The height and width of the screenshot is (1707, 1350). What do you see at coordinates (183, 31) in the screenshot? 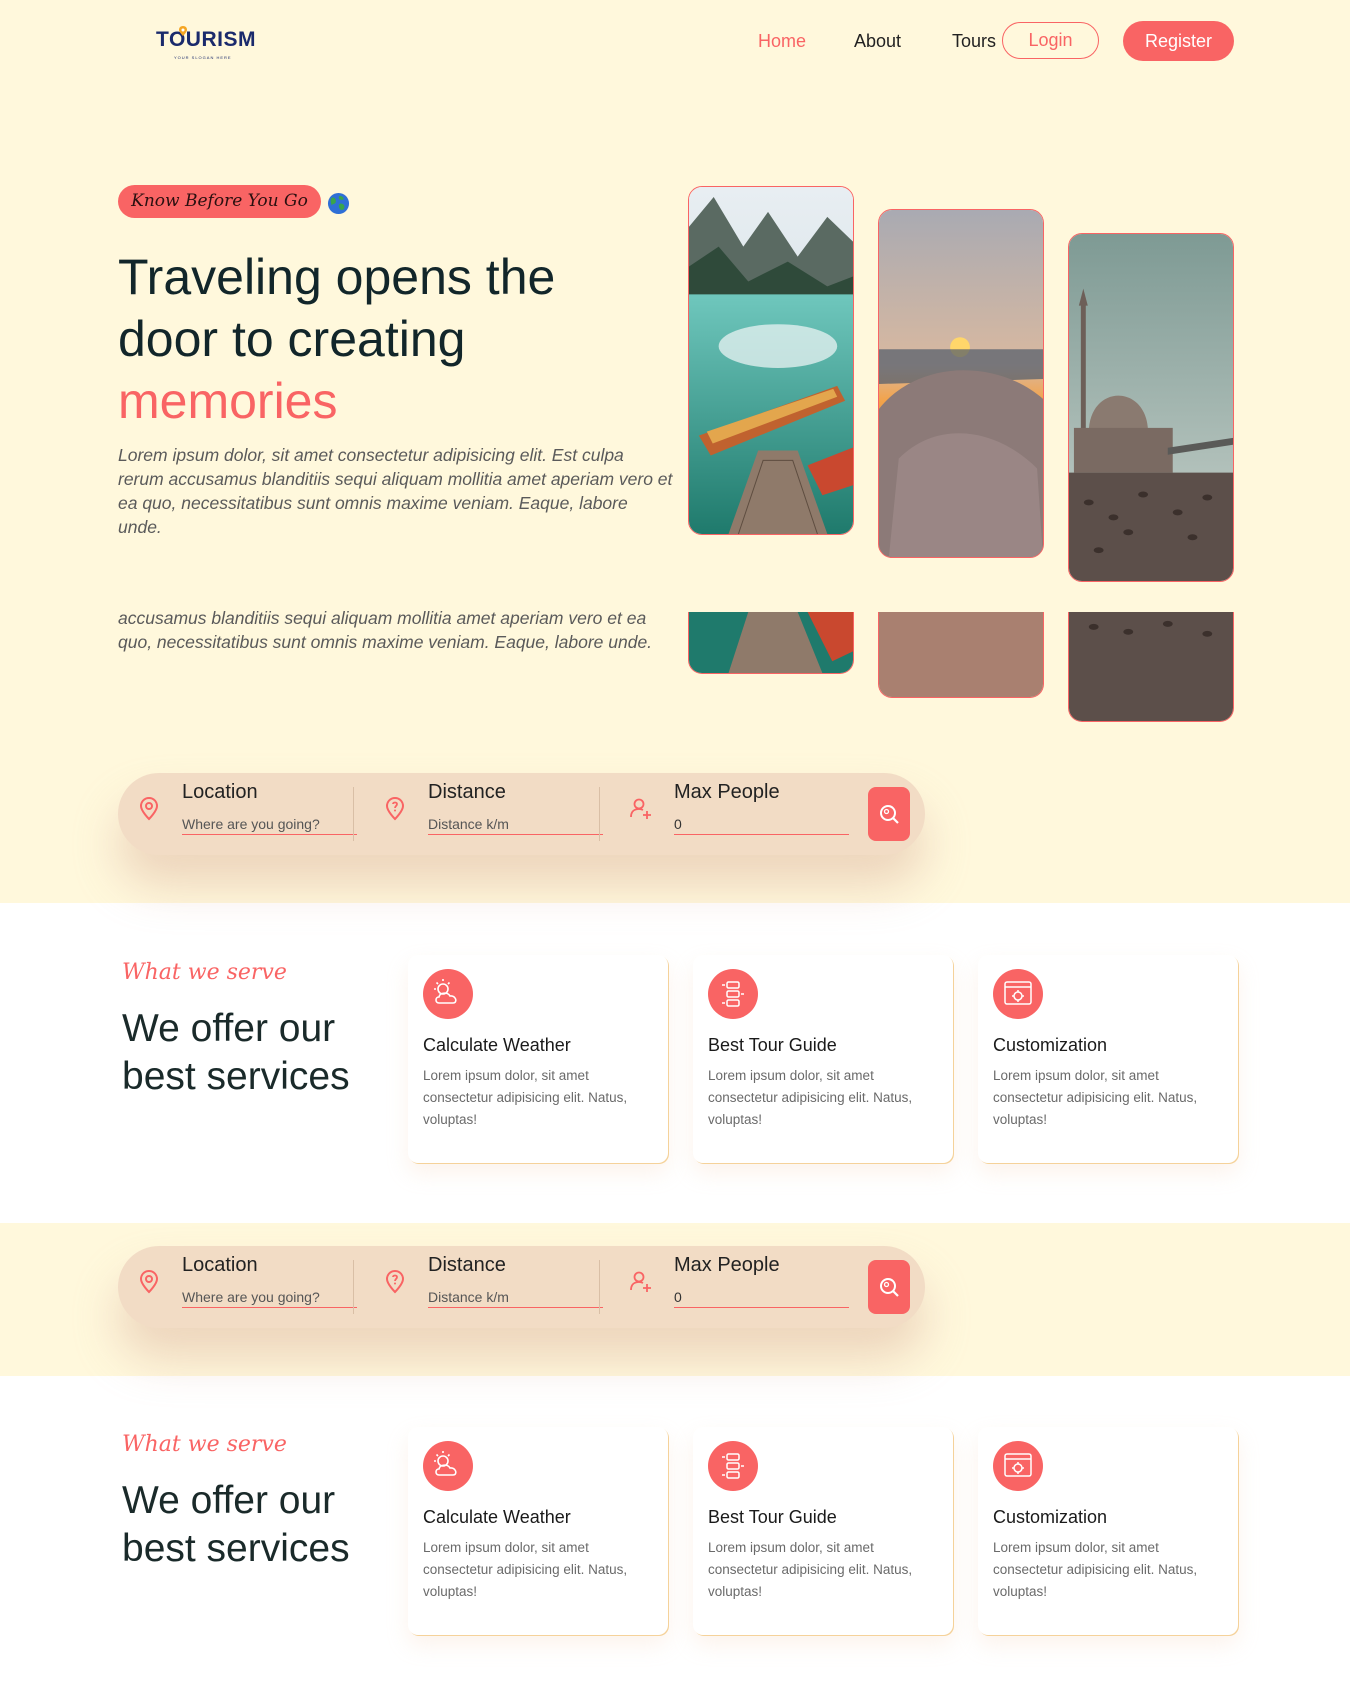
I see `map-pin-icon` at bounding box center [183, 31].